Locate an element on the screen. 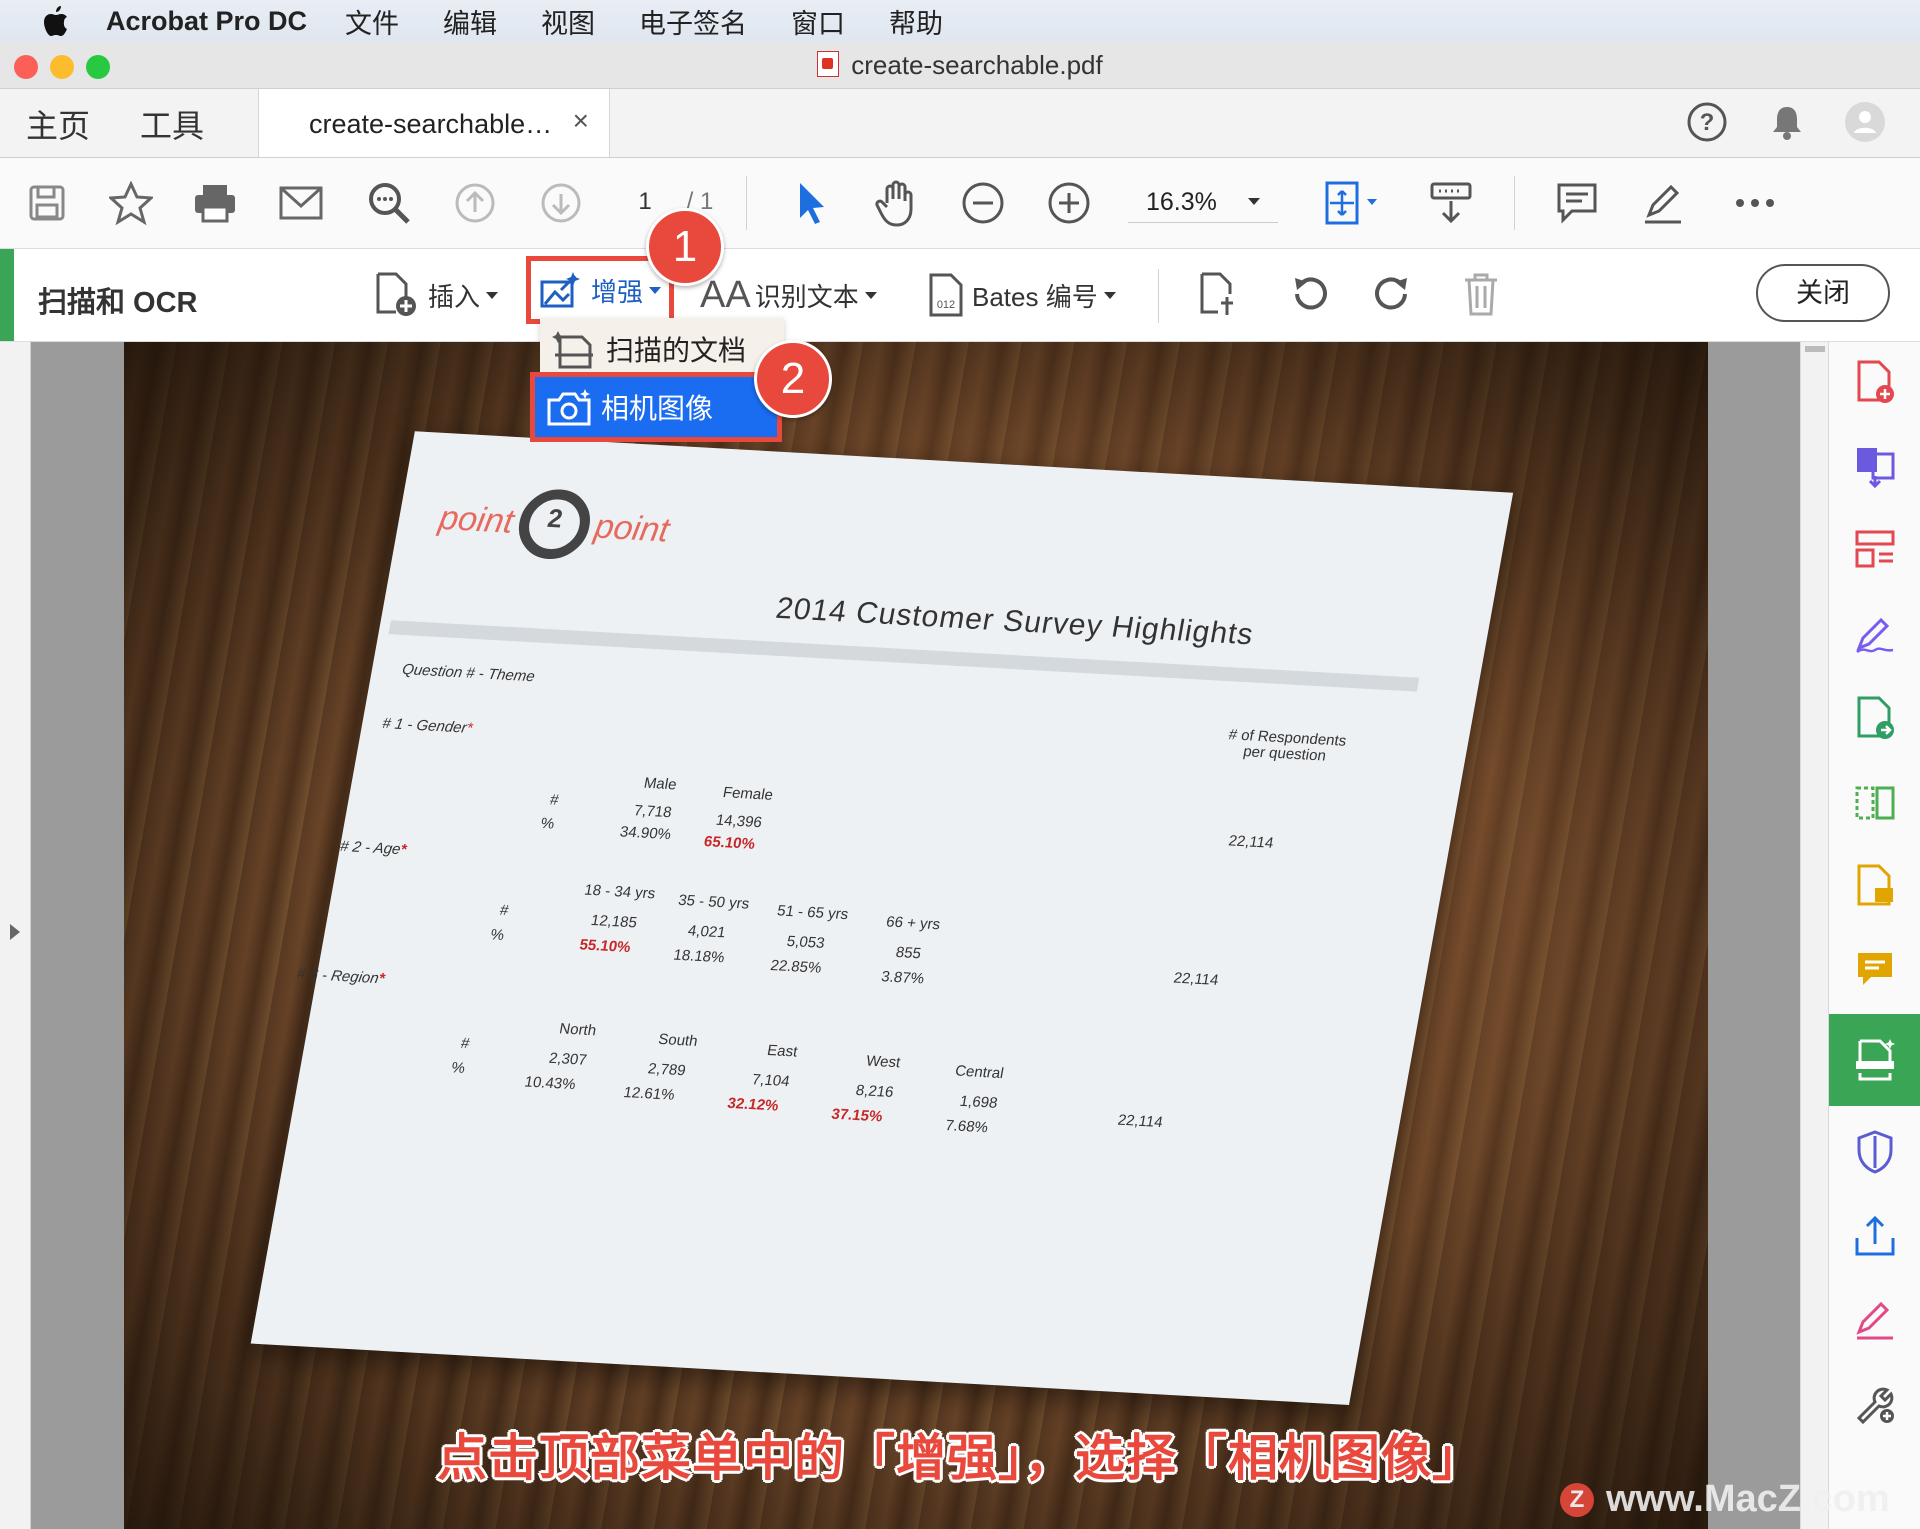  q2-col-3: 51 - 65 yrs is located at coordinates (812, 913).